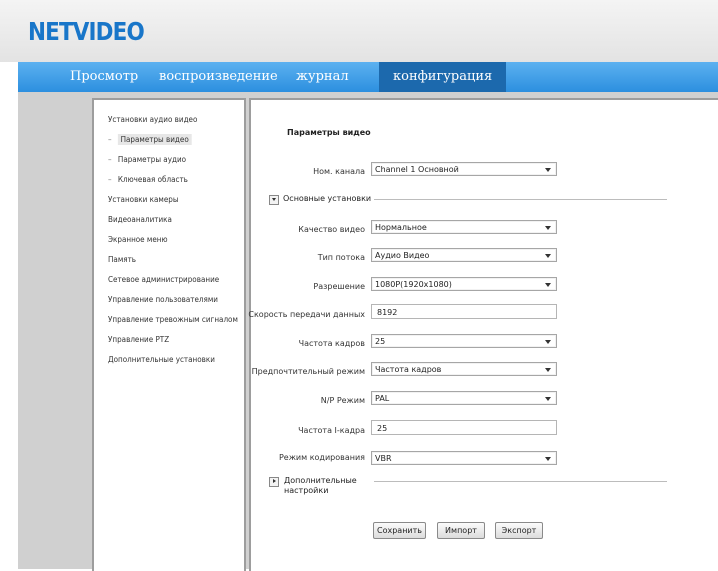 The height and width of the screenshot is (571, 718). Describe the element at coordinates (342, 400) in the screenshot. I see `np-mode-label: N/P Режим` at that location.